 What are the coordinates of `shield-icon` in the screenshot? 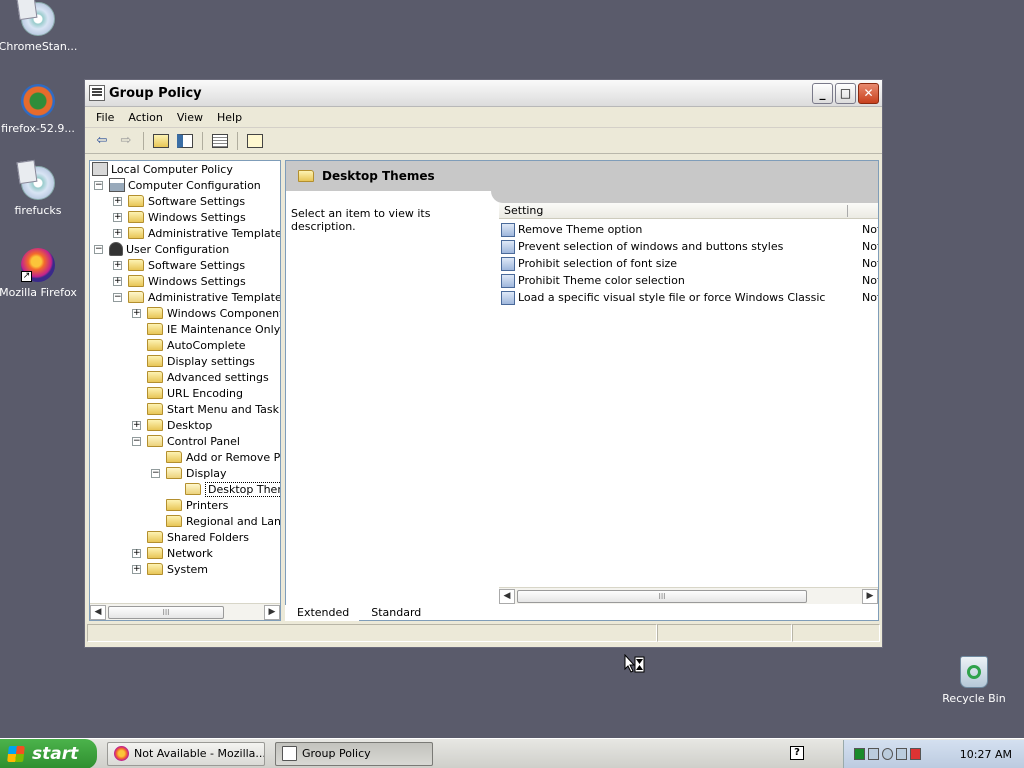 It's located at (915, 754).